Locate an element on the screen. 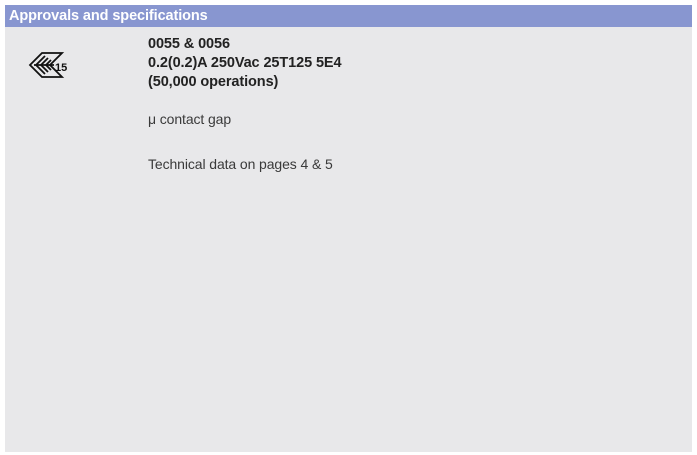  electrical-rating: 0.2(0.2)A 250Vac 25T125 5E4 is located at coordinates (245, 63).